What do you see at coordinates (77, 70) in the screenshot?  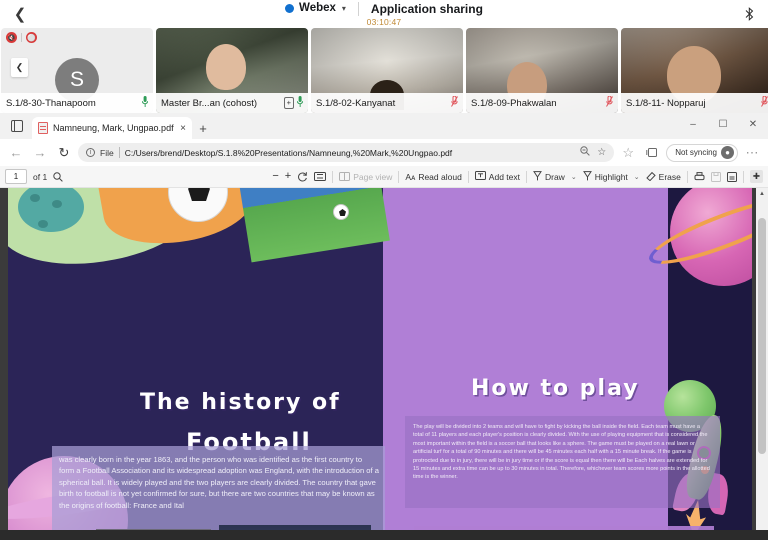 I see `video-tile-thanapoom: 🔇 ⚪ ❮ S S.1/8-30-Thanapoom` at bounding box center [77, 70].